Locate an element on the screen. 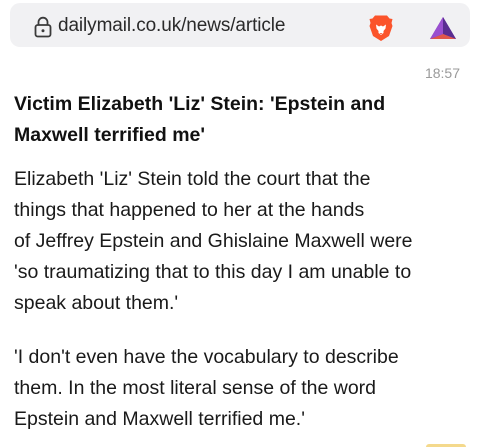 This screenshot has width=480, height=447. paragraph-line: speak about them.' is located at coordinates (96, 303).